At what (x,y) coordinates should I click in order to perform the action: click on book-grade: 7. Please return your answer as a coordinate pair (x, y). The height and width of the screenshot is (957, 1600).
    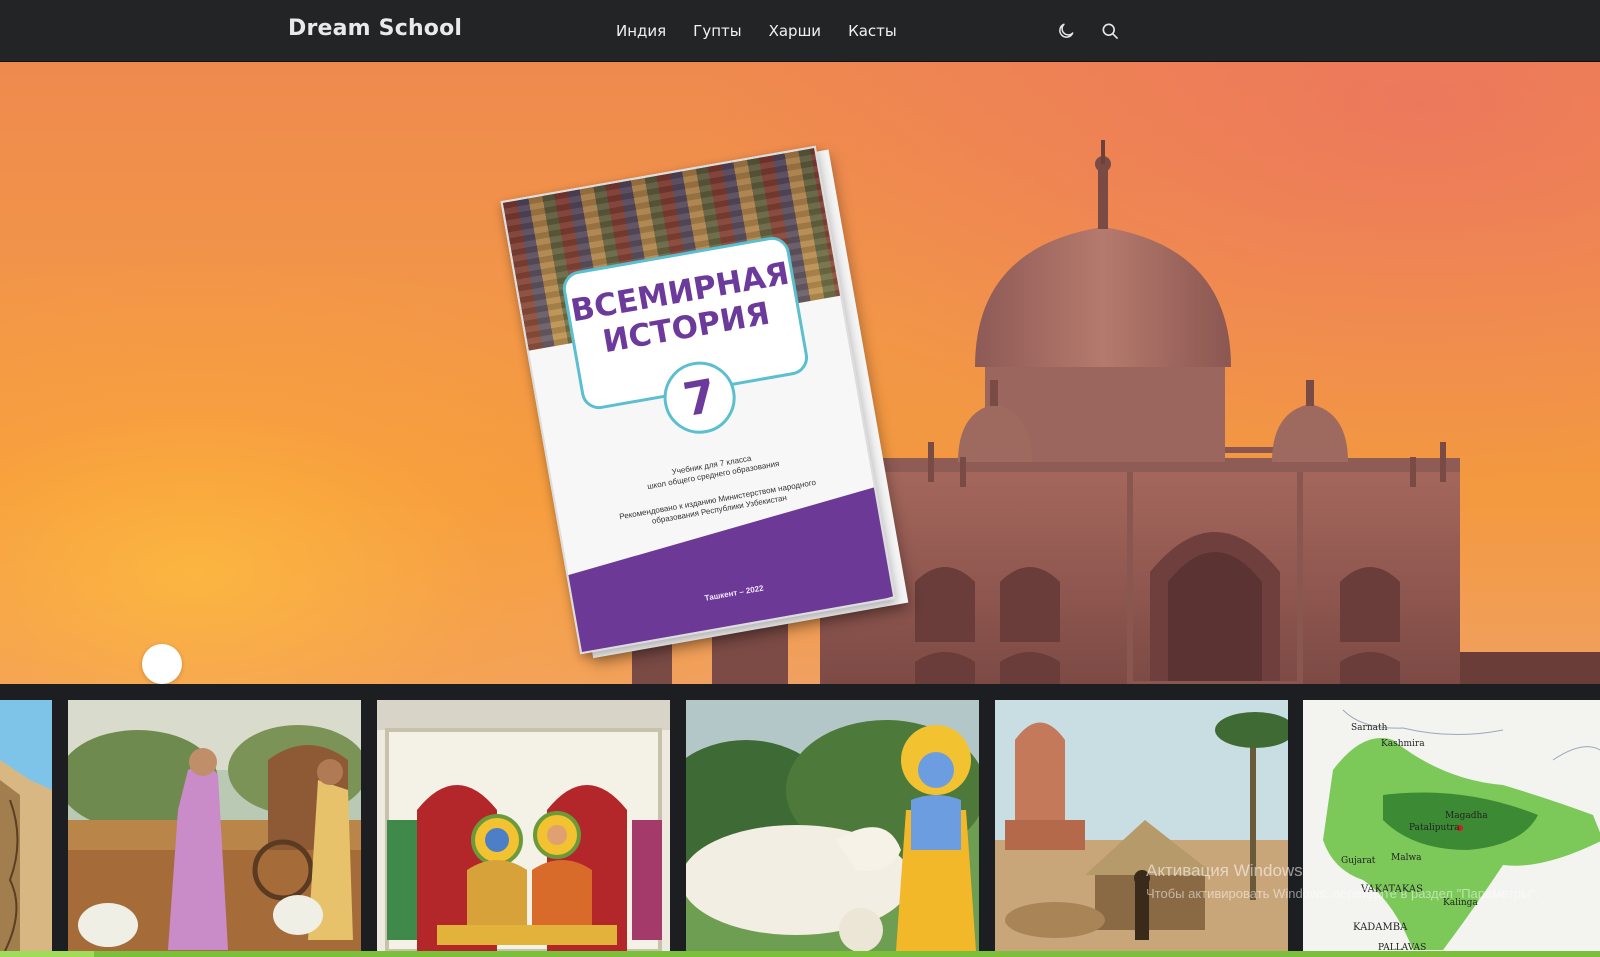
    Looking at the image, I should click on (700, 398).